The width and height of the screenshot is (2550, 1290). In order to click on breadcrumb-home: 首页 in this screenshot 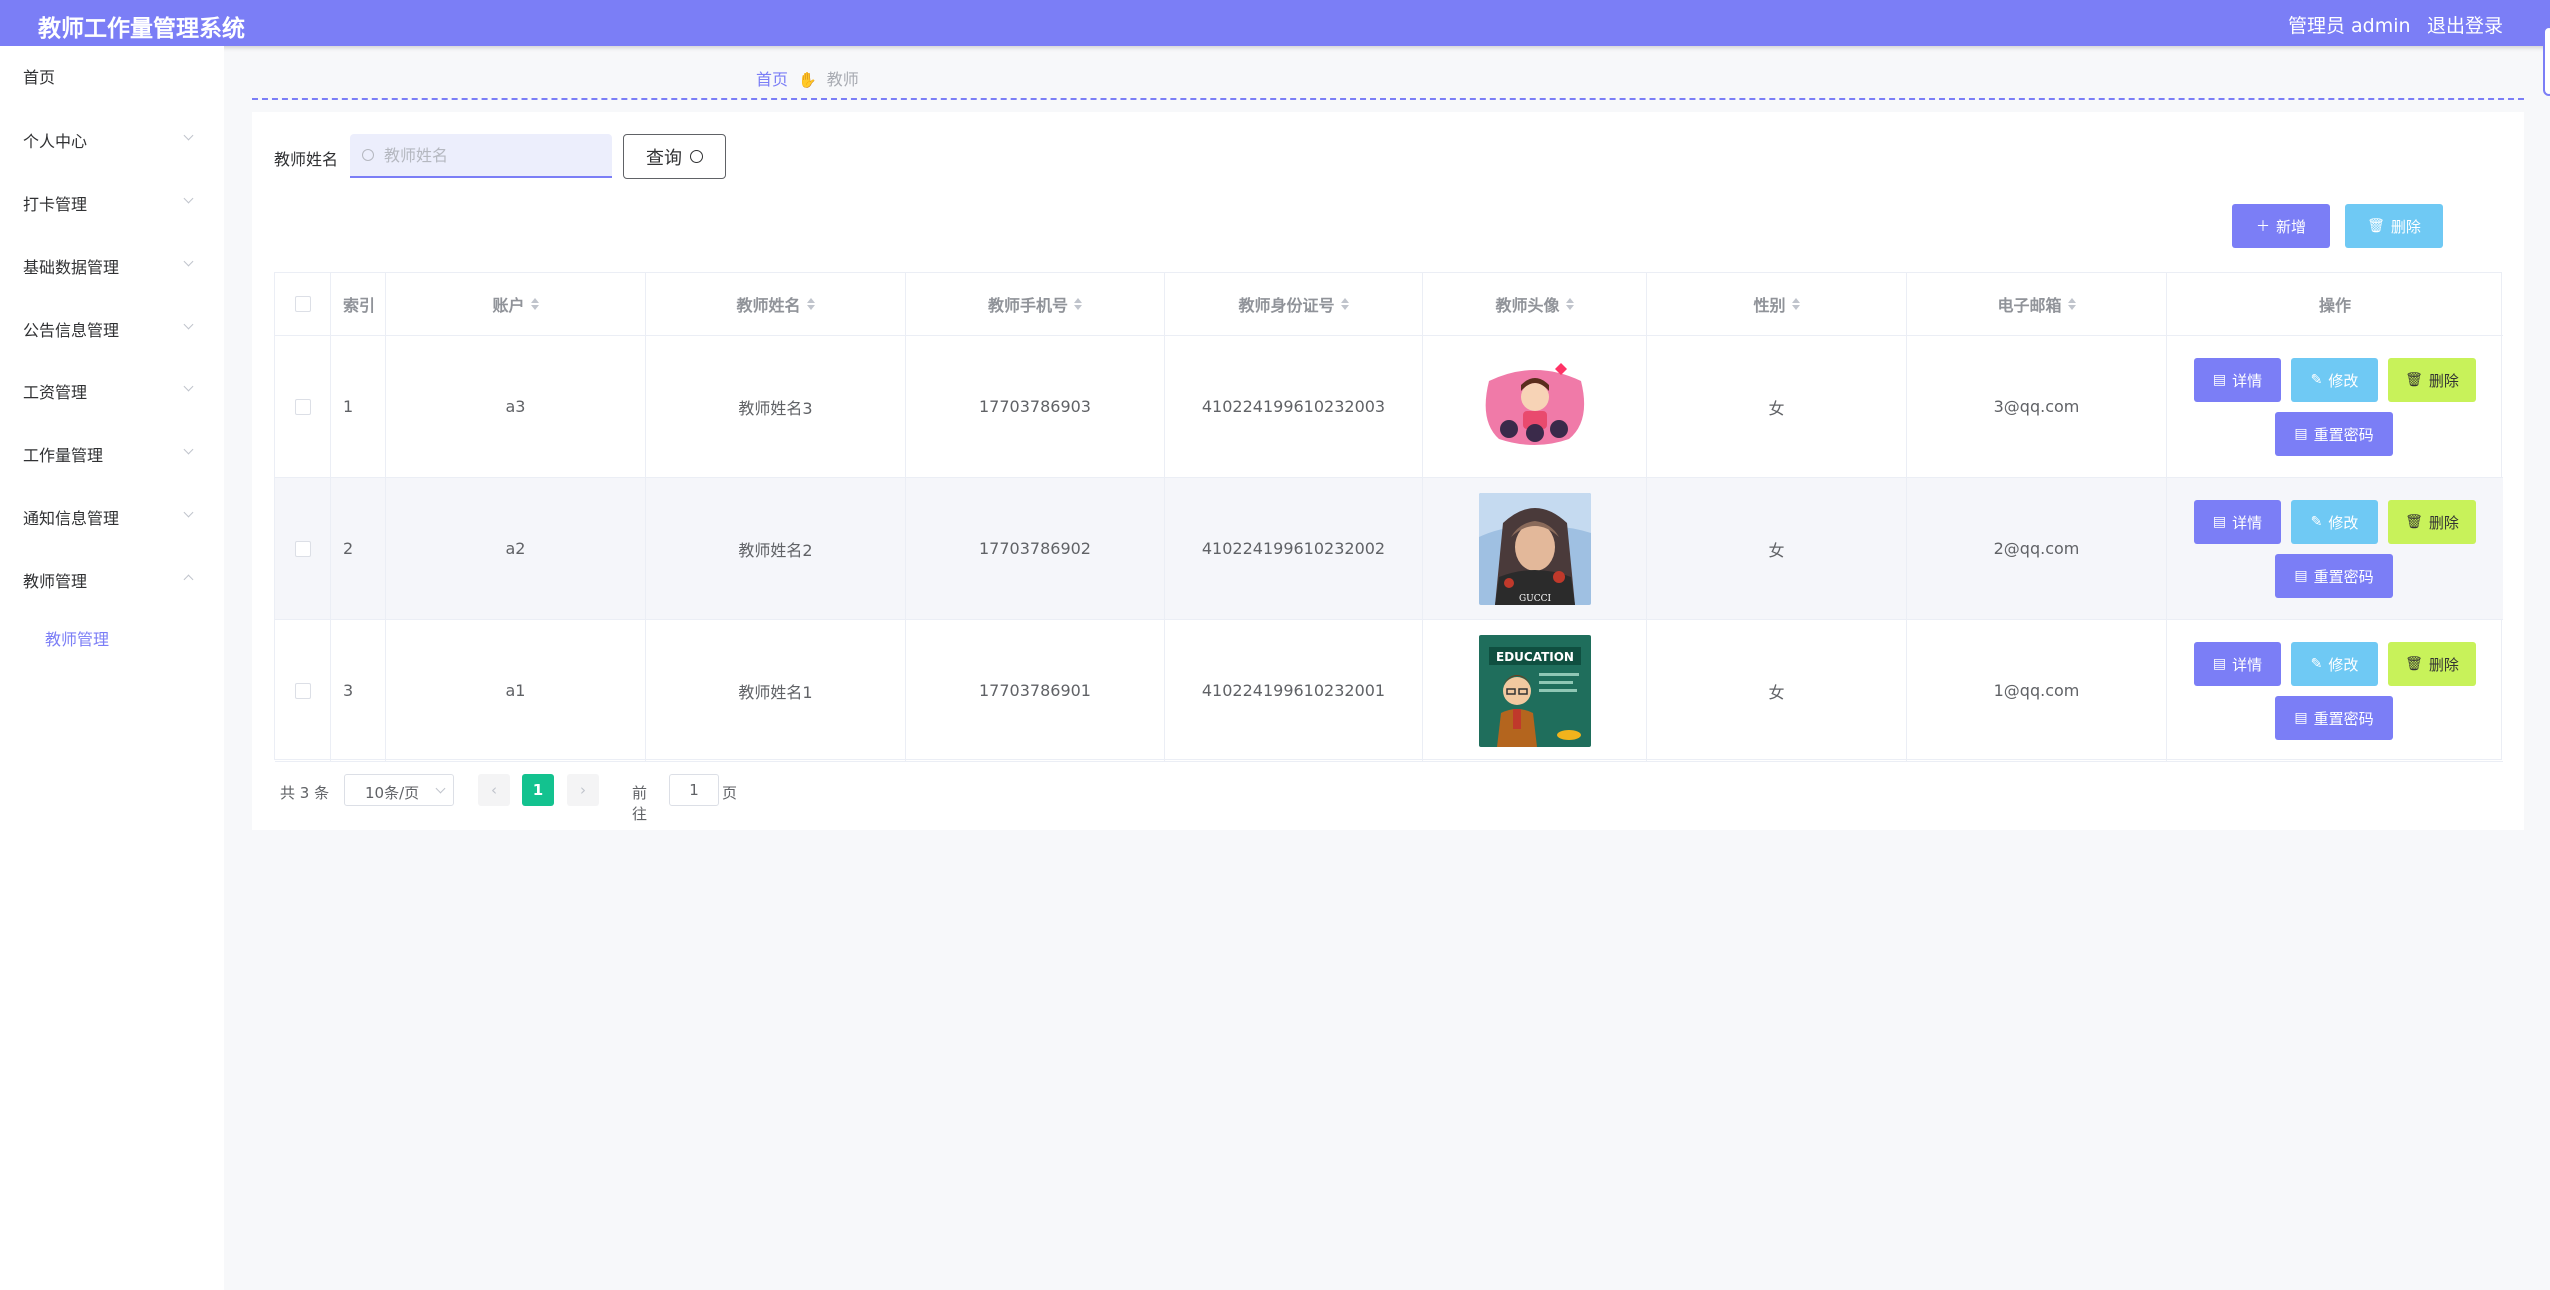, I will do `click(772, 79)`.